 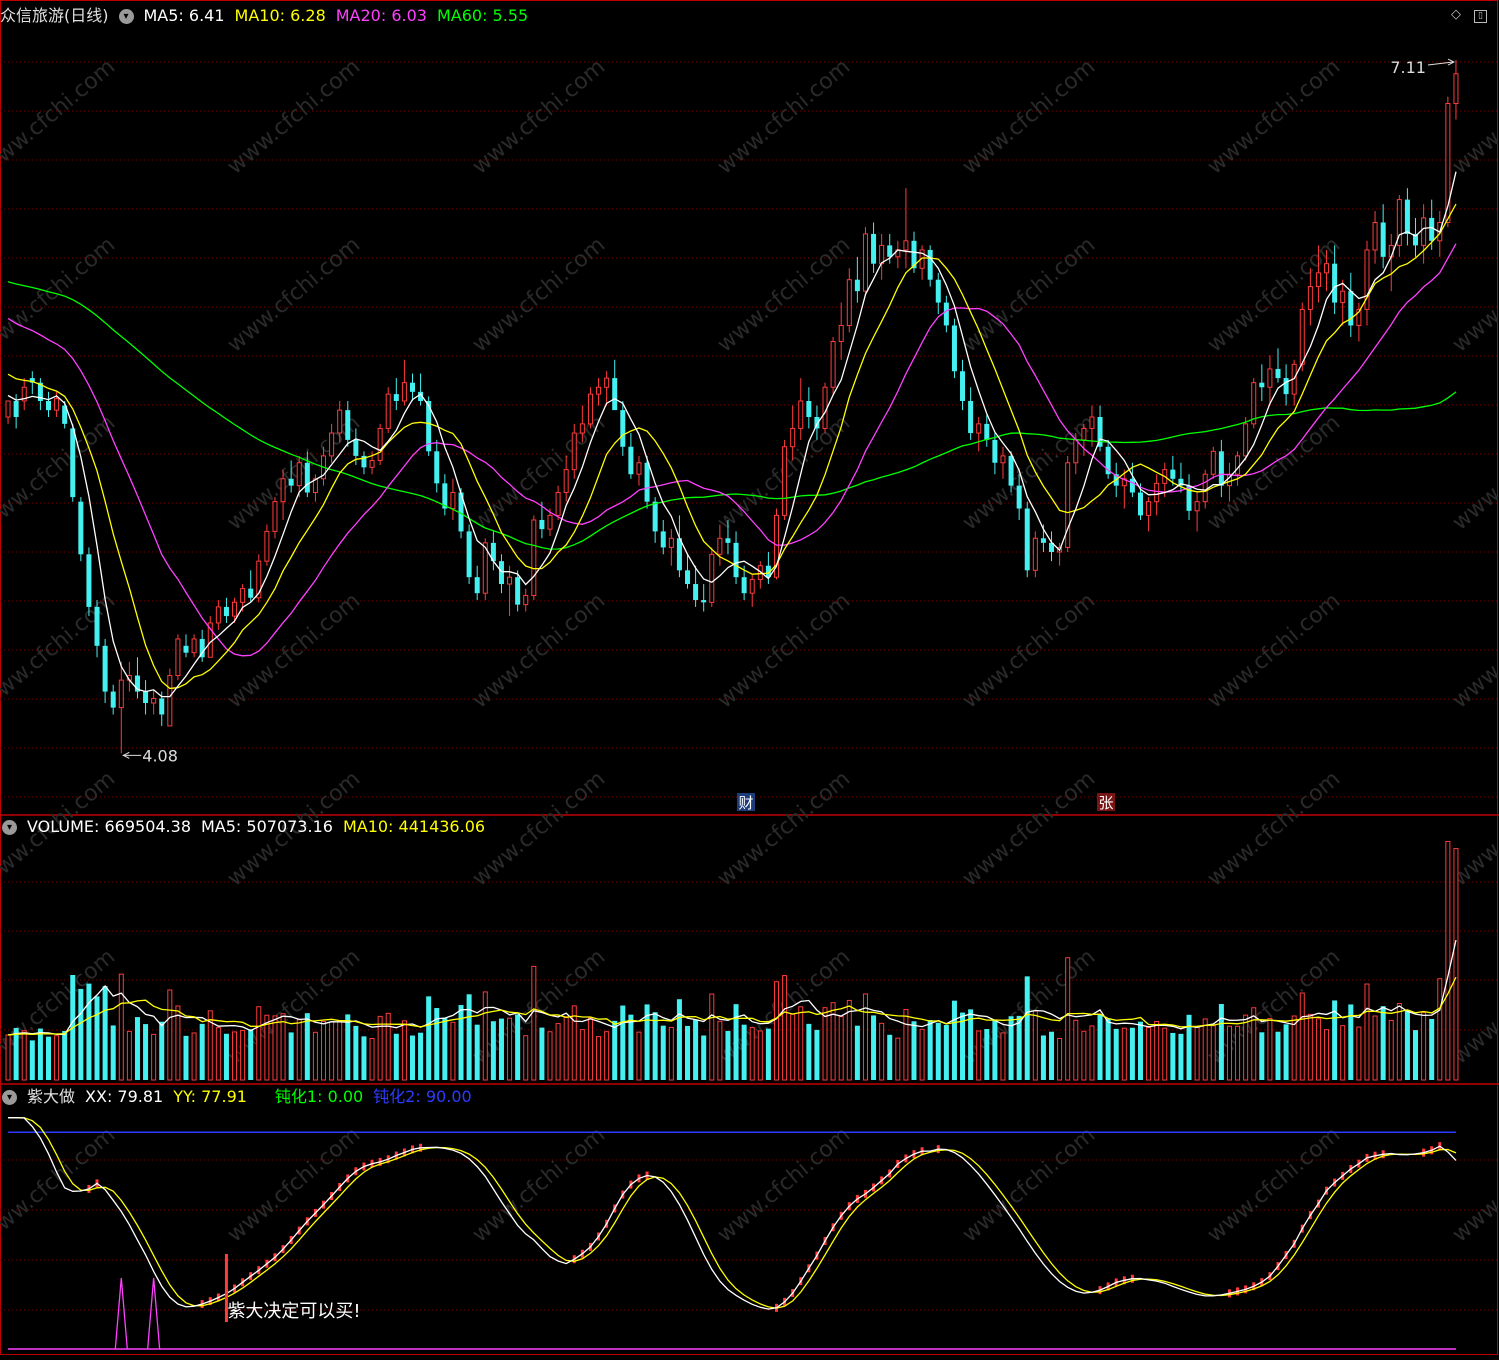 I want to click on indicator-name: 紫大做, so click(x=51, y=1097).